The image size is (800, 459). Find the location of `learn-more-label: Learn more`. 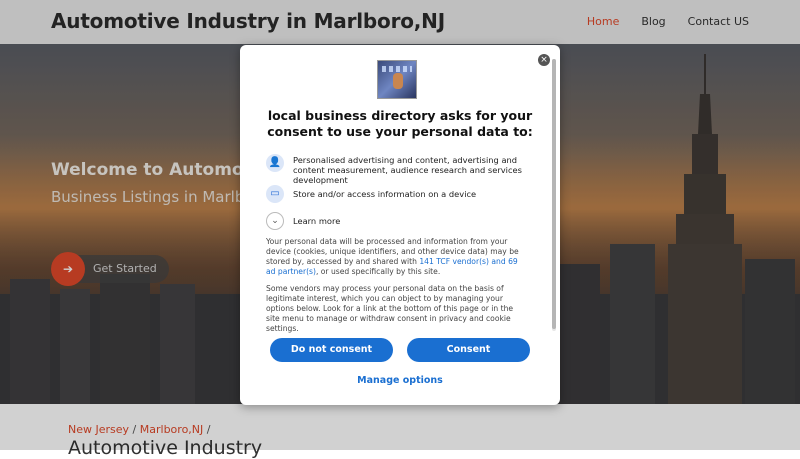

learn-more-label: Learn more is located at coordinates (317, 221).